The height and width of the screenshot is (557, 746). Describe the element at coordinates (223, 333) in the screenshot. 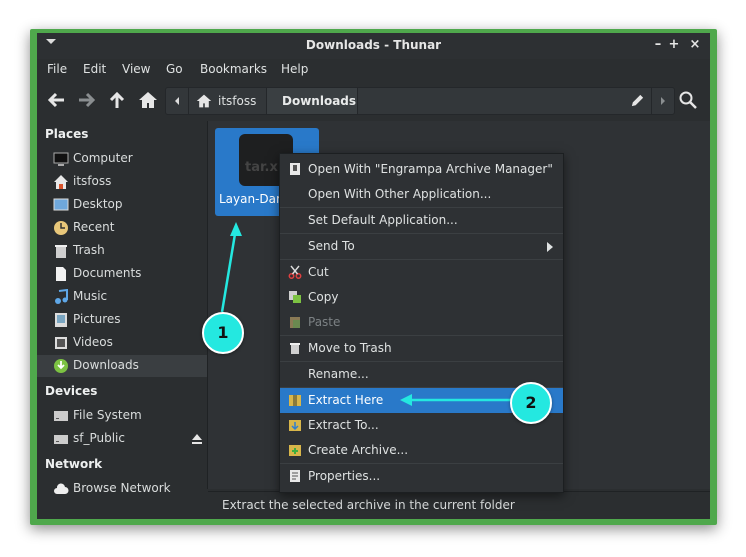

I see `annotation-badge-1: 1` at that location.